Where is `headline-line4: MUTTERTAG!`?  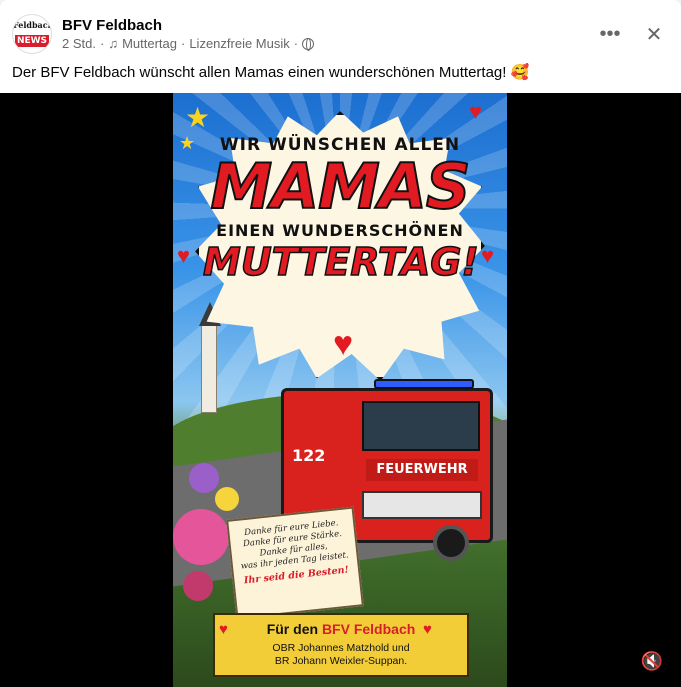
headline-line4: MUTTERTAG! is located at coordinates (340, 262).